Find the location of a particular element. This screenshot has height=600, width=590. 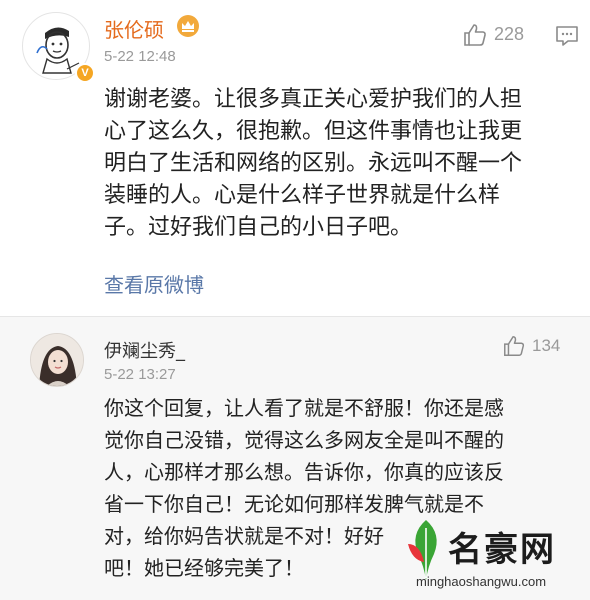

comment-line: 装睡的人。心是什么样子世界就是什么样 is located at coordinates (302, 195).